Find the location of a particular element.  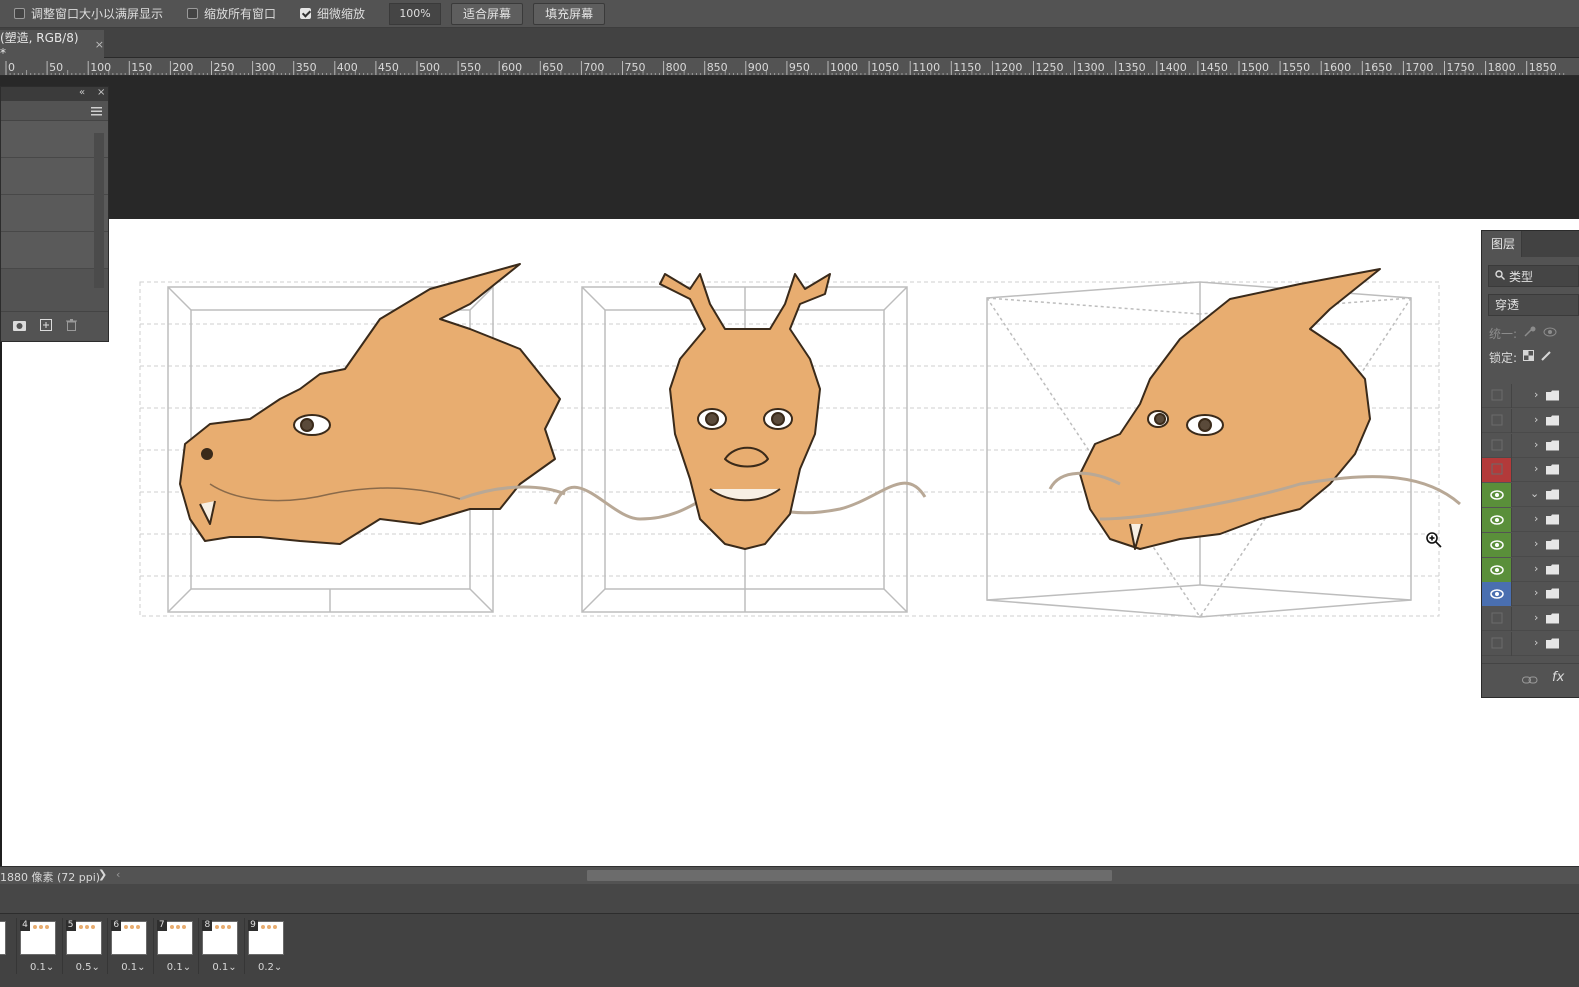

timeline-frame: 8 0.1⌄ is located at coordinates (221, 947).